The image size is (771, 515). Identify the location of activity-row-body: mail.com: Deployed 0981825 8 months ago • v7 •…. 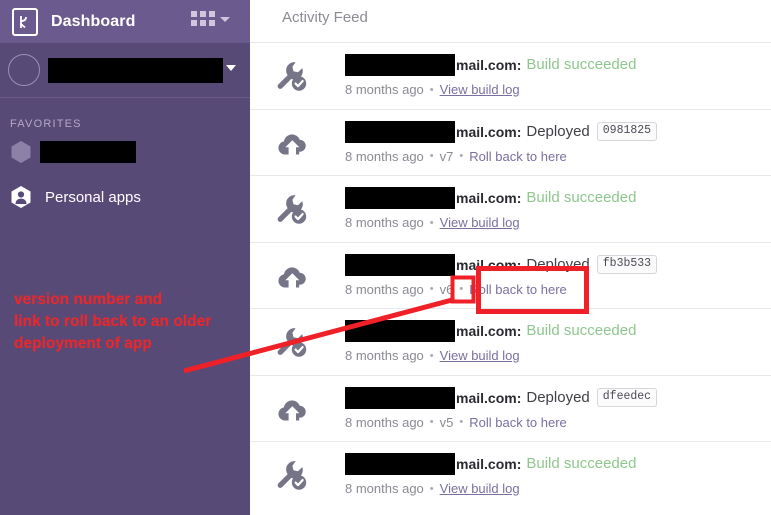
(554, 142).